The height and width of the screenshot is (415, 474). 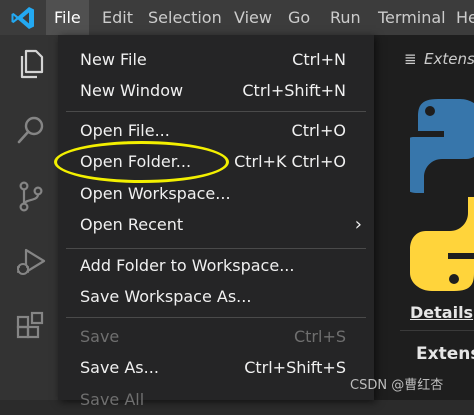 I want to click on menu-item-save-all: Save All, so click(x=216, y=400).